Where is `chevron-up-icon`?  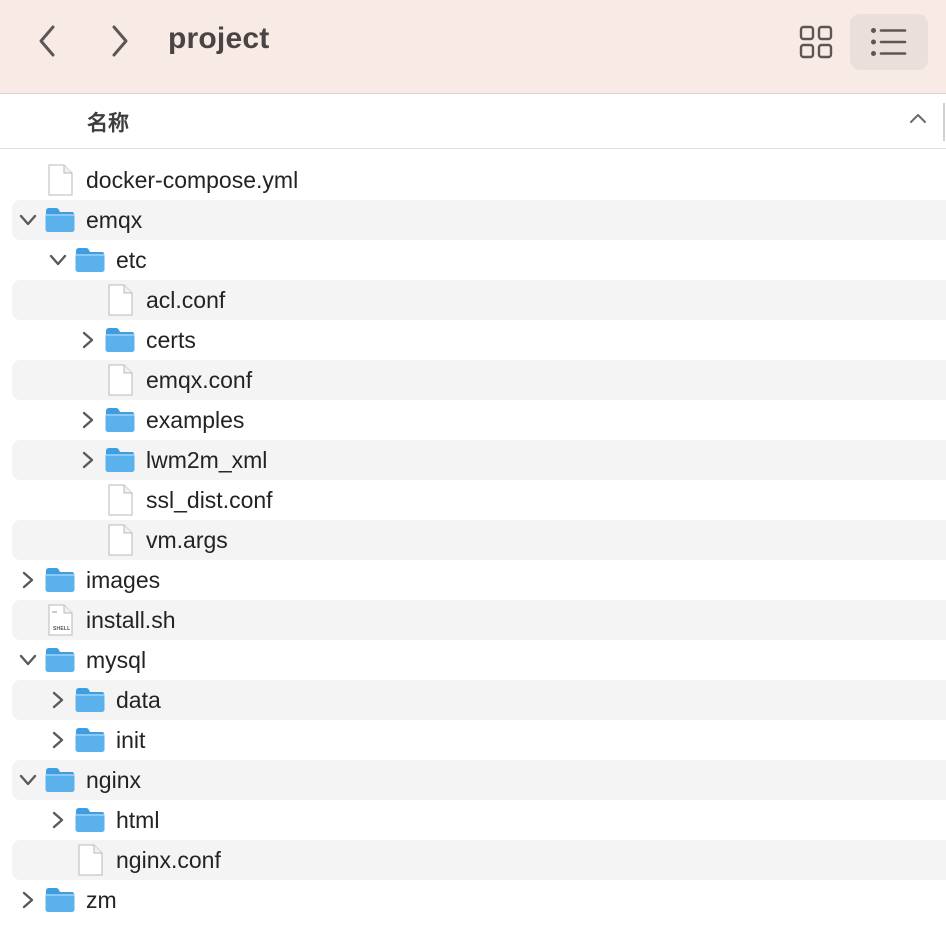 chevron-up-icon is located at coordinates (918, 118).